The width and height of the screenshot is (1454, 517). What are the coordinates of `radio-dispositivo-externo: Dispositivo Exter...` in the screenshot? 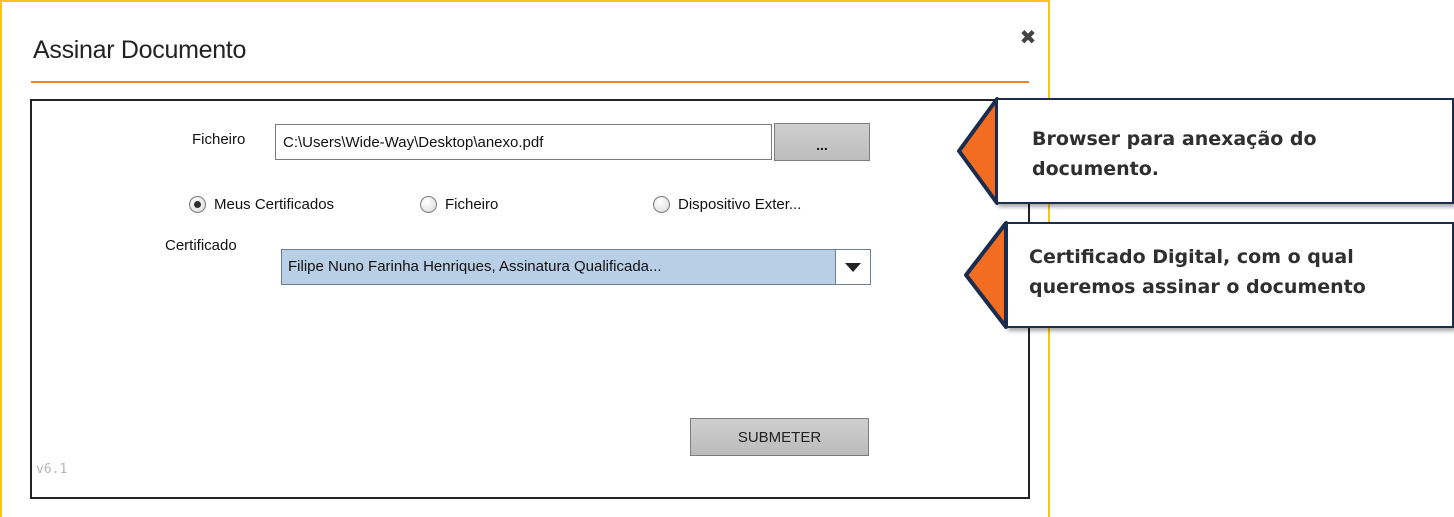 It's located at (727, 204).